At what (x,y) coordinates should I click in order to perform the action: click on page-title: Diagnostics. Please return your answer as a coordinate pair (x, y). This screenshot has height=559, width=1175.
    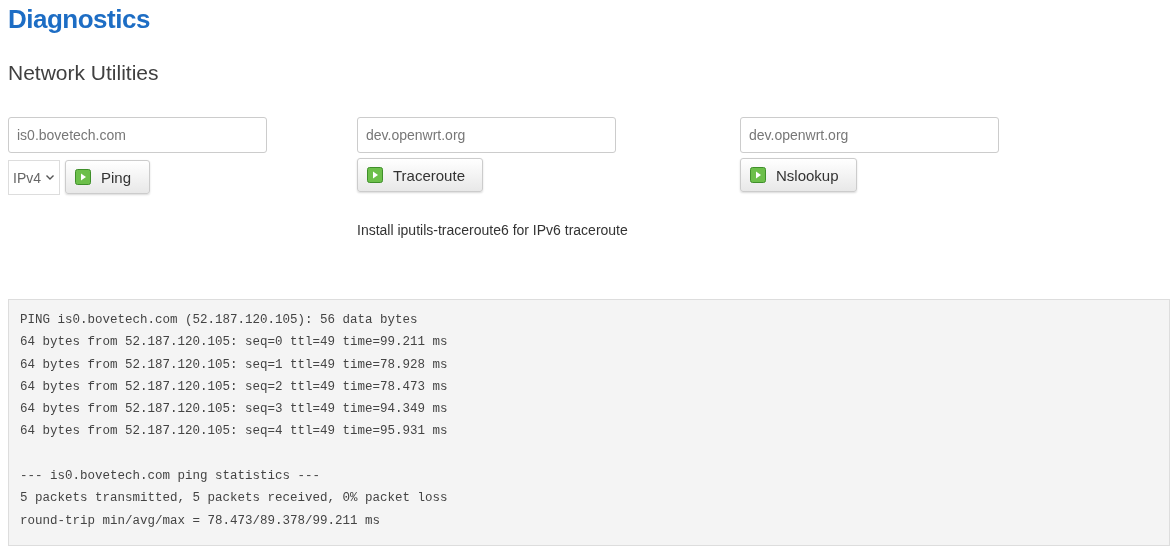
    Looking at the image, I should click on (79, 19).